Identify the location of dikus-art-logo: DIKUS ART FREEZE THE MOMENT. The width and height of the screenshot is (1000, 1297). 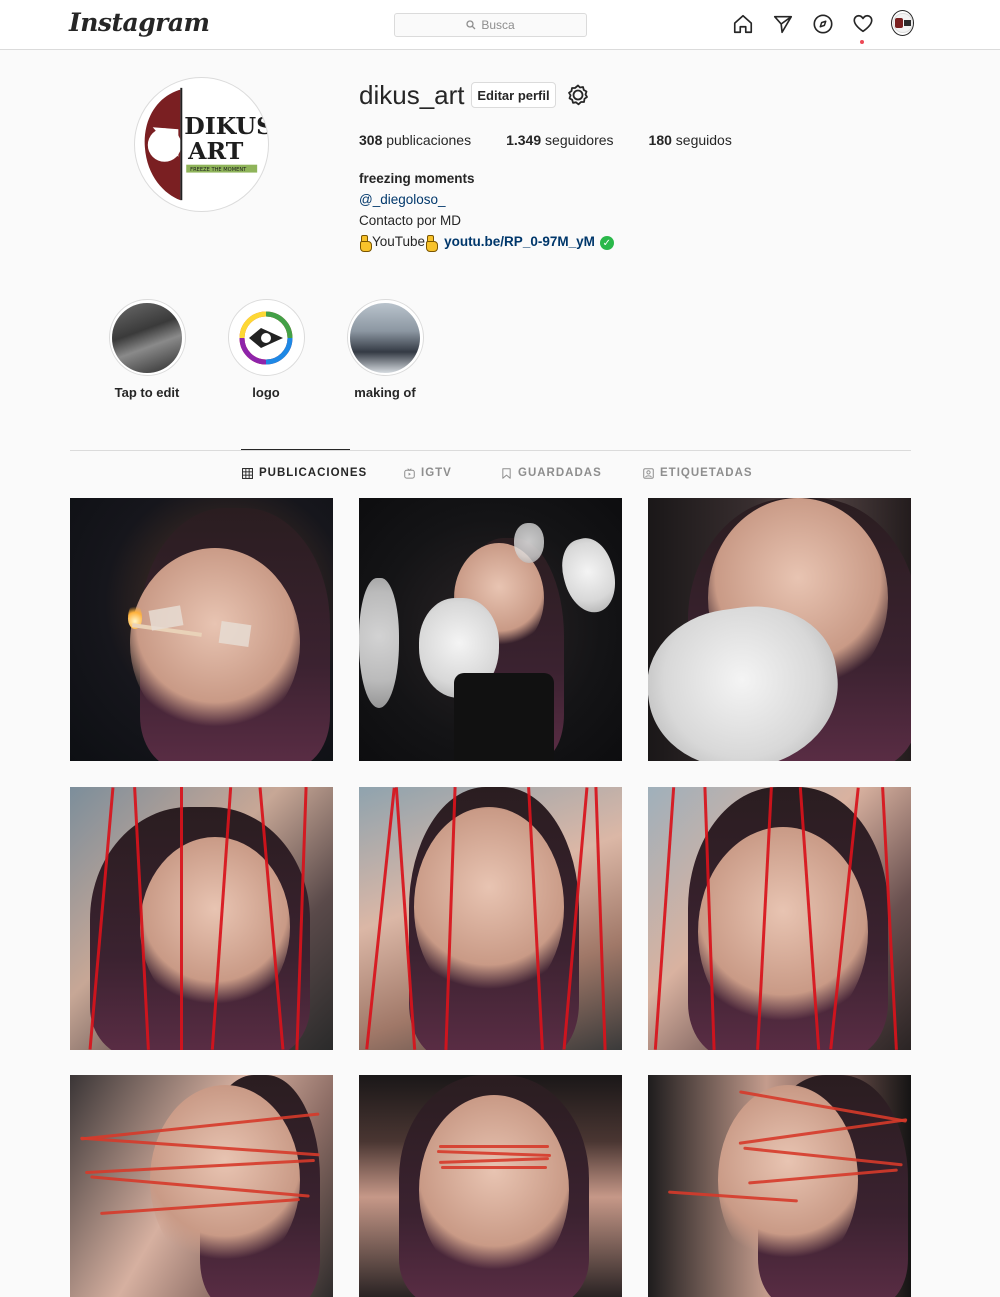
(201, 144).